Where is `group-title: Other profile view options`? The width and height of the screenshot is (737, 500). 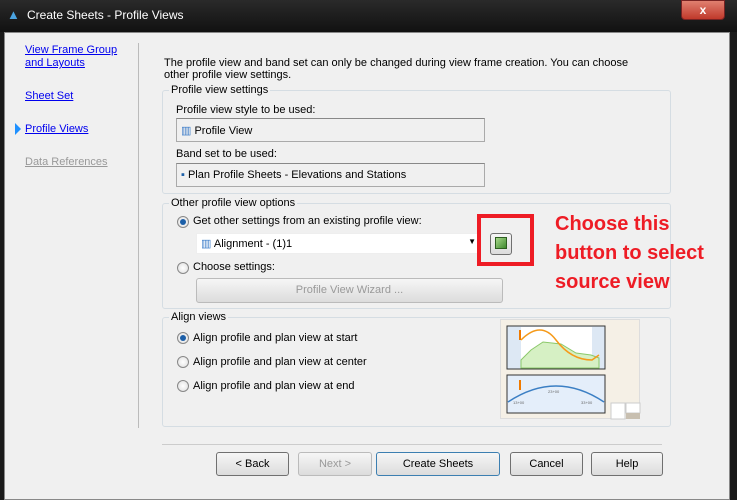
group-title: Other profile view options is located at coordinates (233, 203).